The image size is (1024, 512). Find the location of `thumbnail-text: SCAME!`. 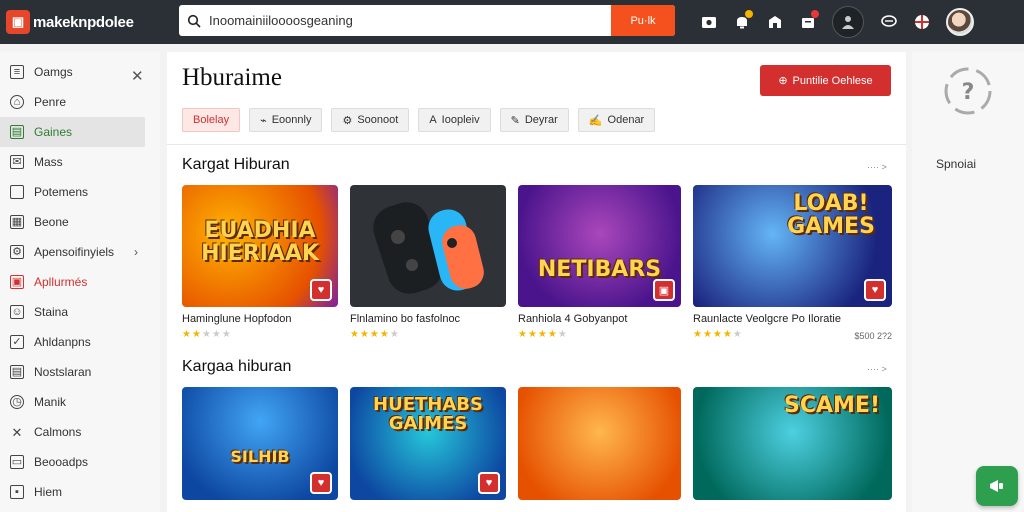

thumbnail-text: SCAME! is located at coordinates (832, 405).